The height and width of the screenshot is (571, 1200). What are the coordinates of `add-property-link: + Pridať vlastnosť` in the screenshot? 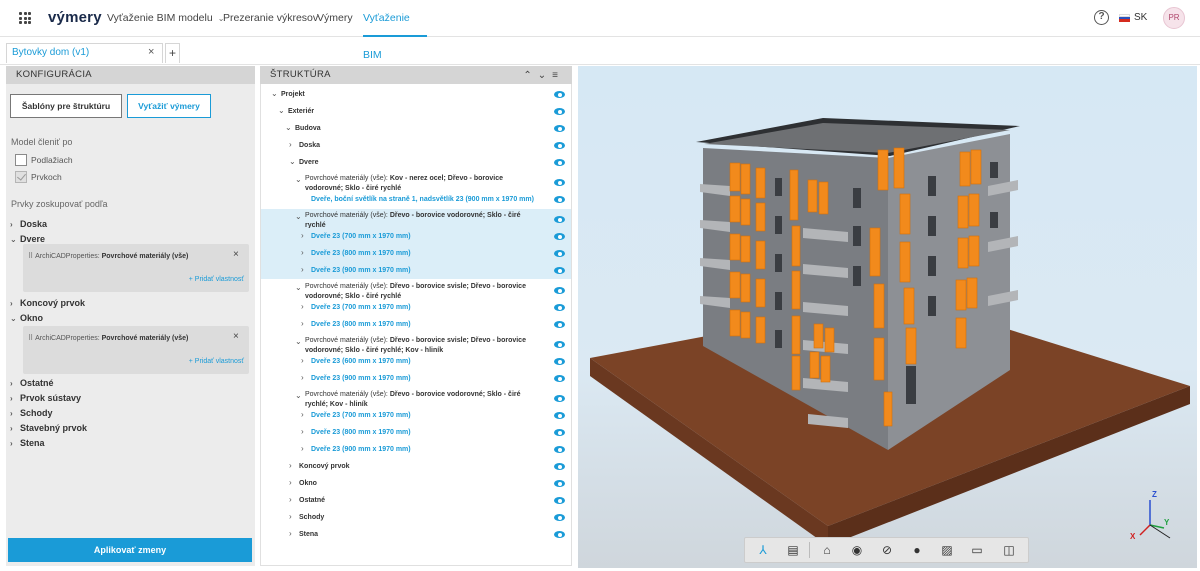 It's located at (216, 361).